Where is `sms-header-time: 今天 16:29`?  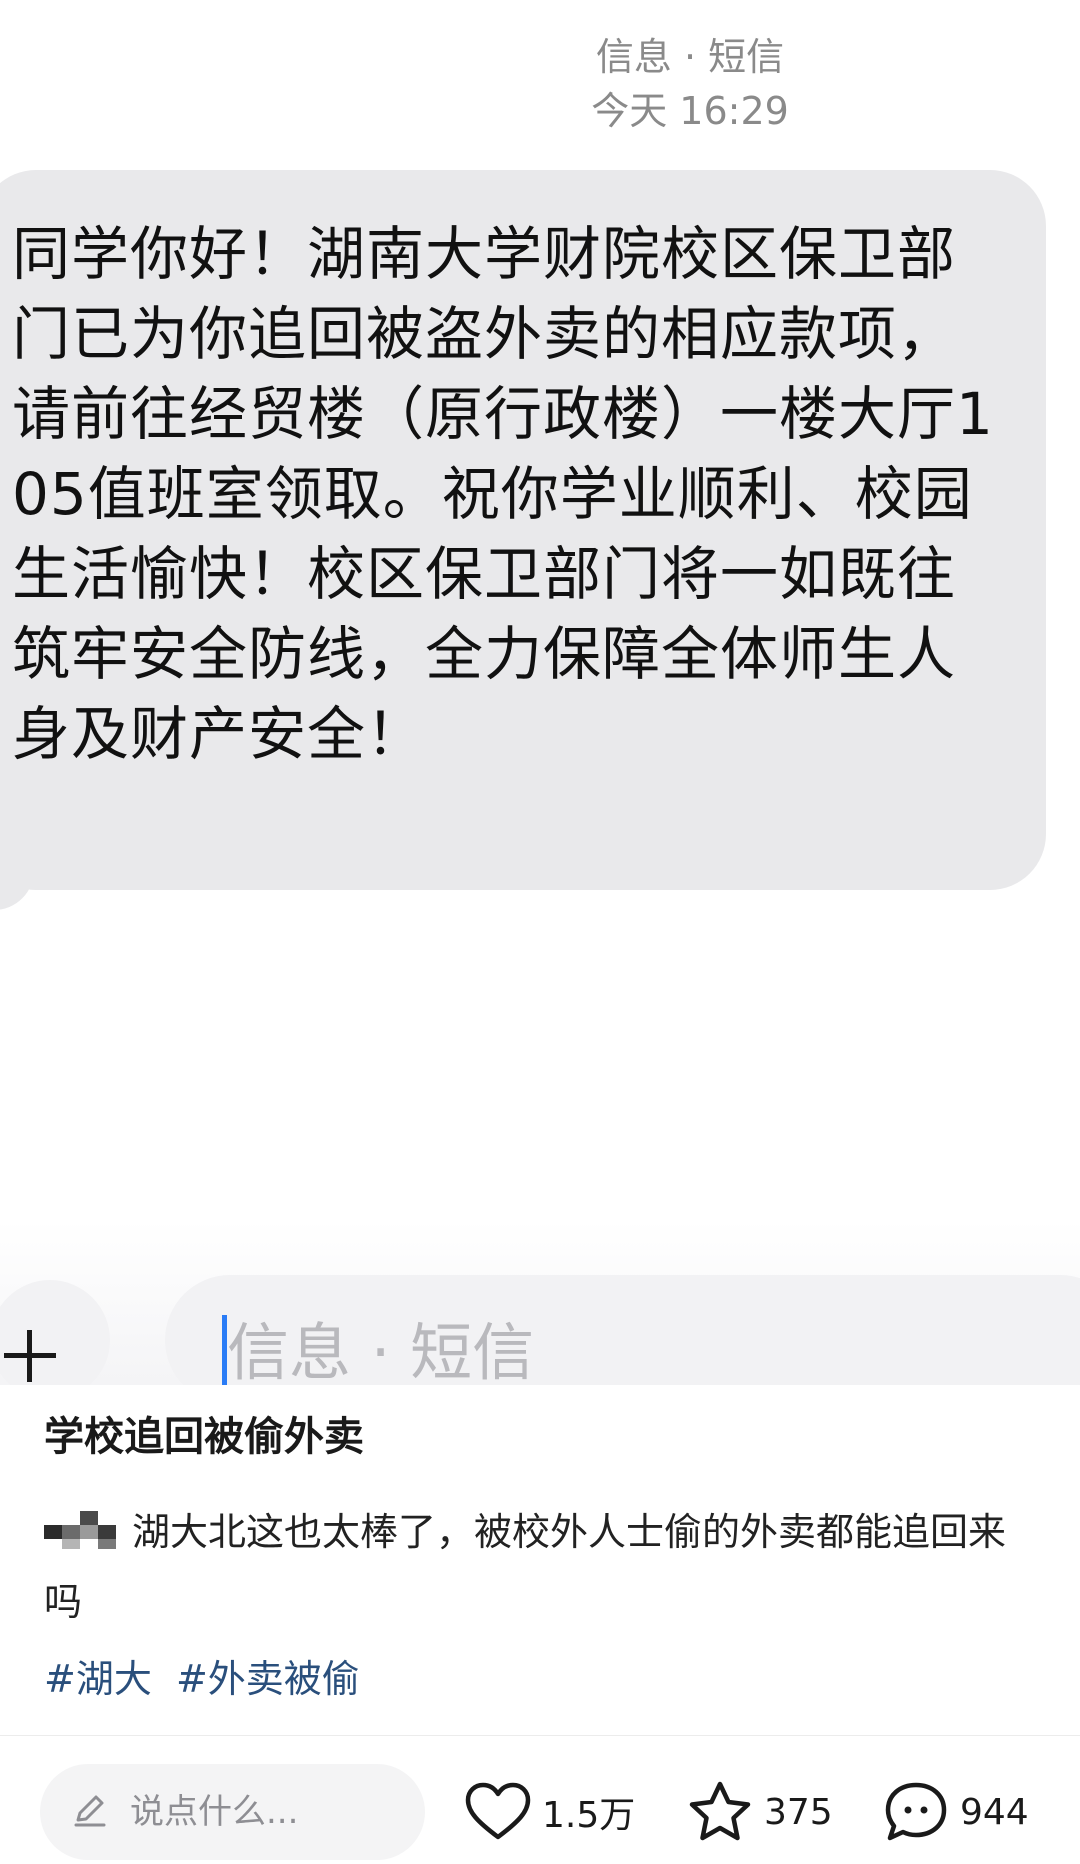
sms-header-time: 今天 16:29 is located at coordinates (690, 111).